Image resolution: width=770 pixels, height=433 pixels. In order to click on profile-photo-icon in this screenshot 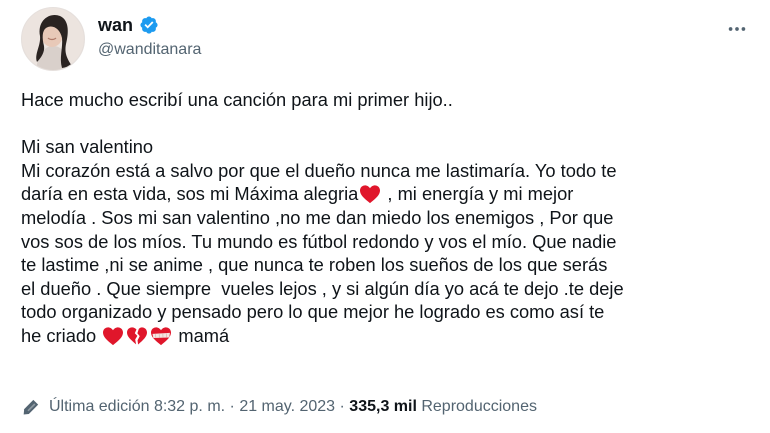, I will do `click(53, 39)`.